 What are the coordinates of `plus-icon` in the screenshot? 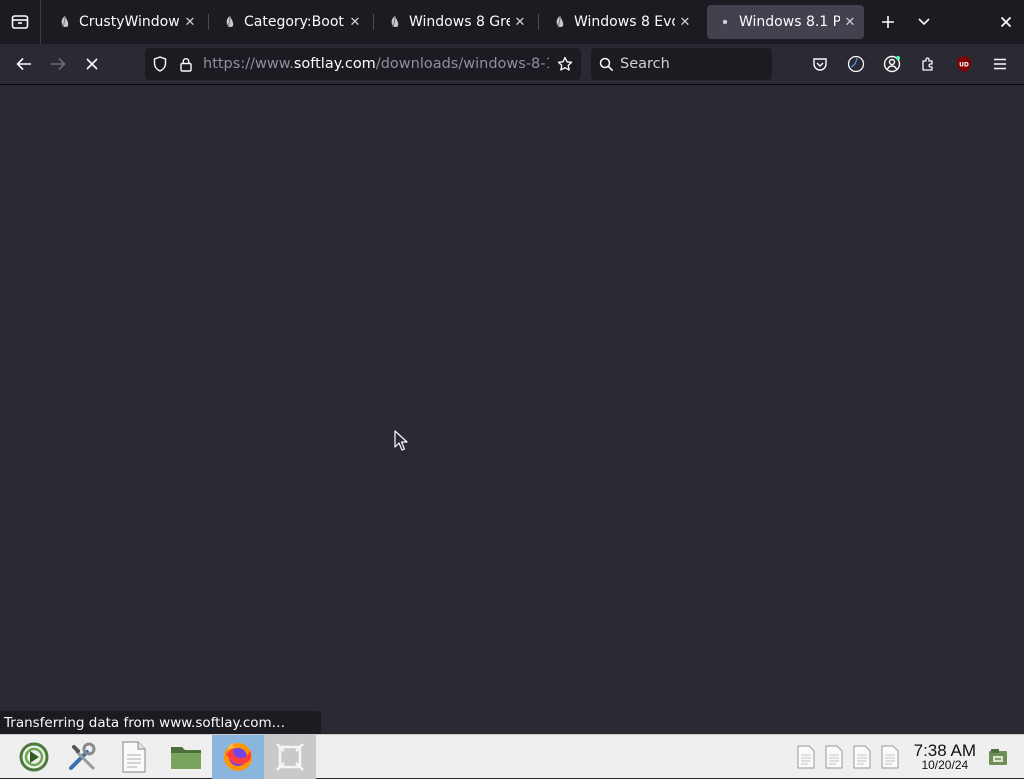 It's located at (888, 22).